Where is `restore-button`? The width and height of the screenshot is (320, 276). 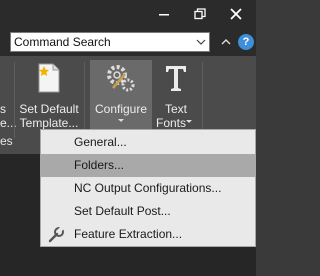
restore-button is located at coordinates (200, 14).